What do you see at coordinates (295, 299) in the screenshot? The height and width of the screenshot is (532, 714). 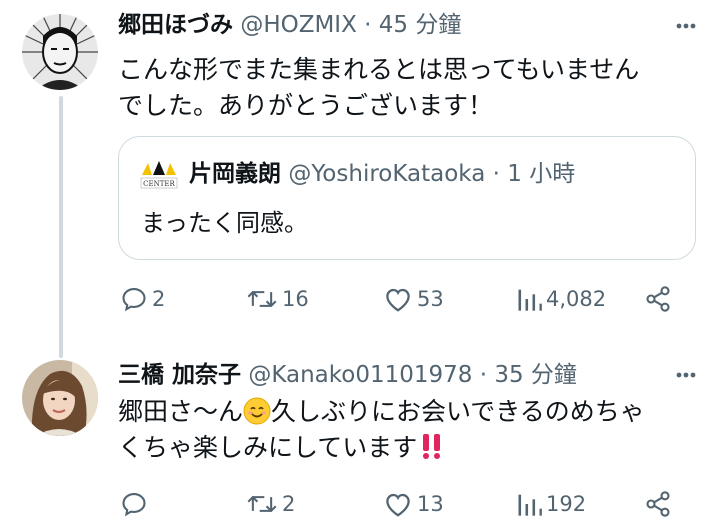 I see `retweet-count: 16` at bounding box center [295, 299].